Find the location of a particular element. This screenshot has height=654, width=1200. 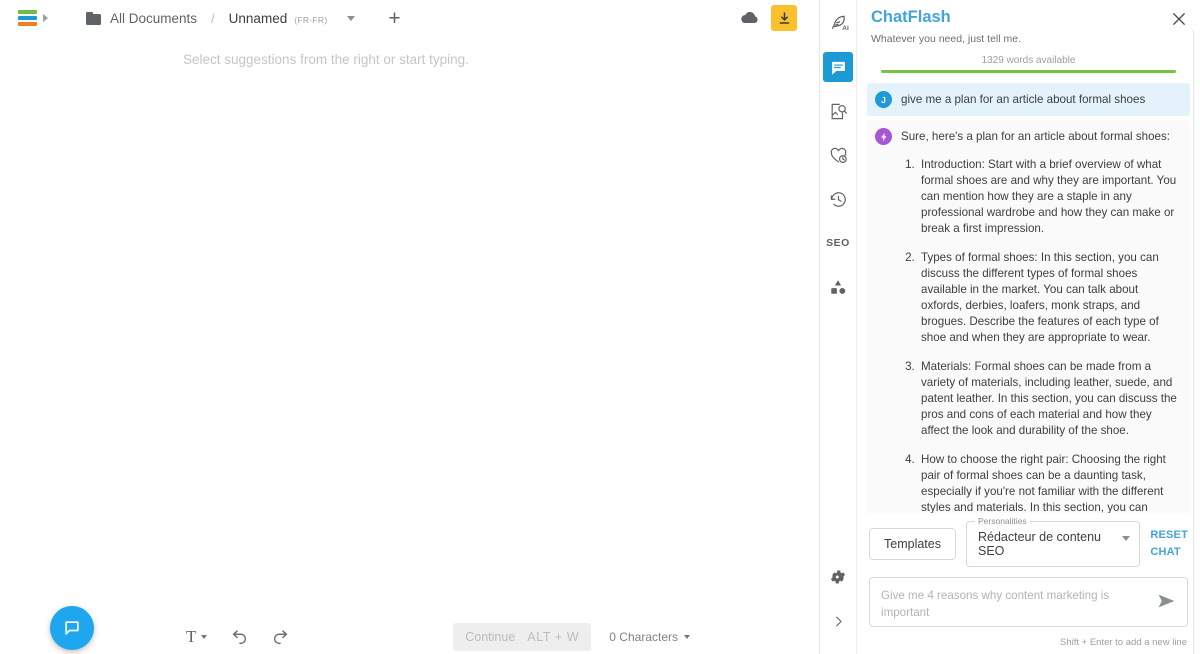

top-toolbar-actions is located at coordinates (774, 18).